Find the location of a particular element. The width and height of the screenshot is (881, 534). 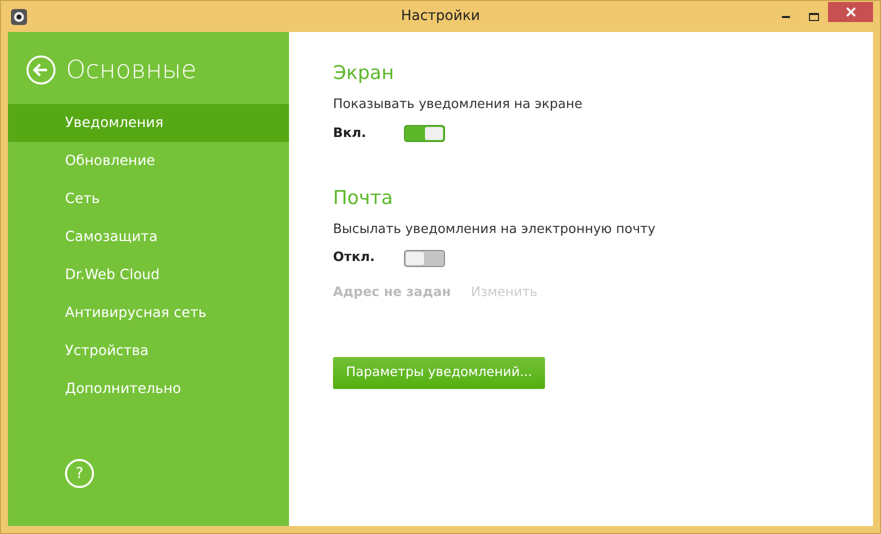

sidebar-title: Основные is located at coordinates (131, 70).